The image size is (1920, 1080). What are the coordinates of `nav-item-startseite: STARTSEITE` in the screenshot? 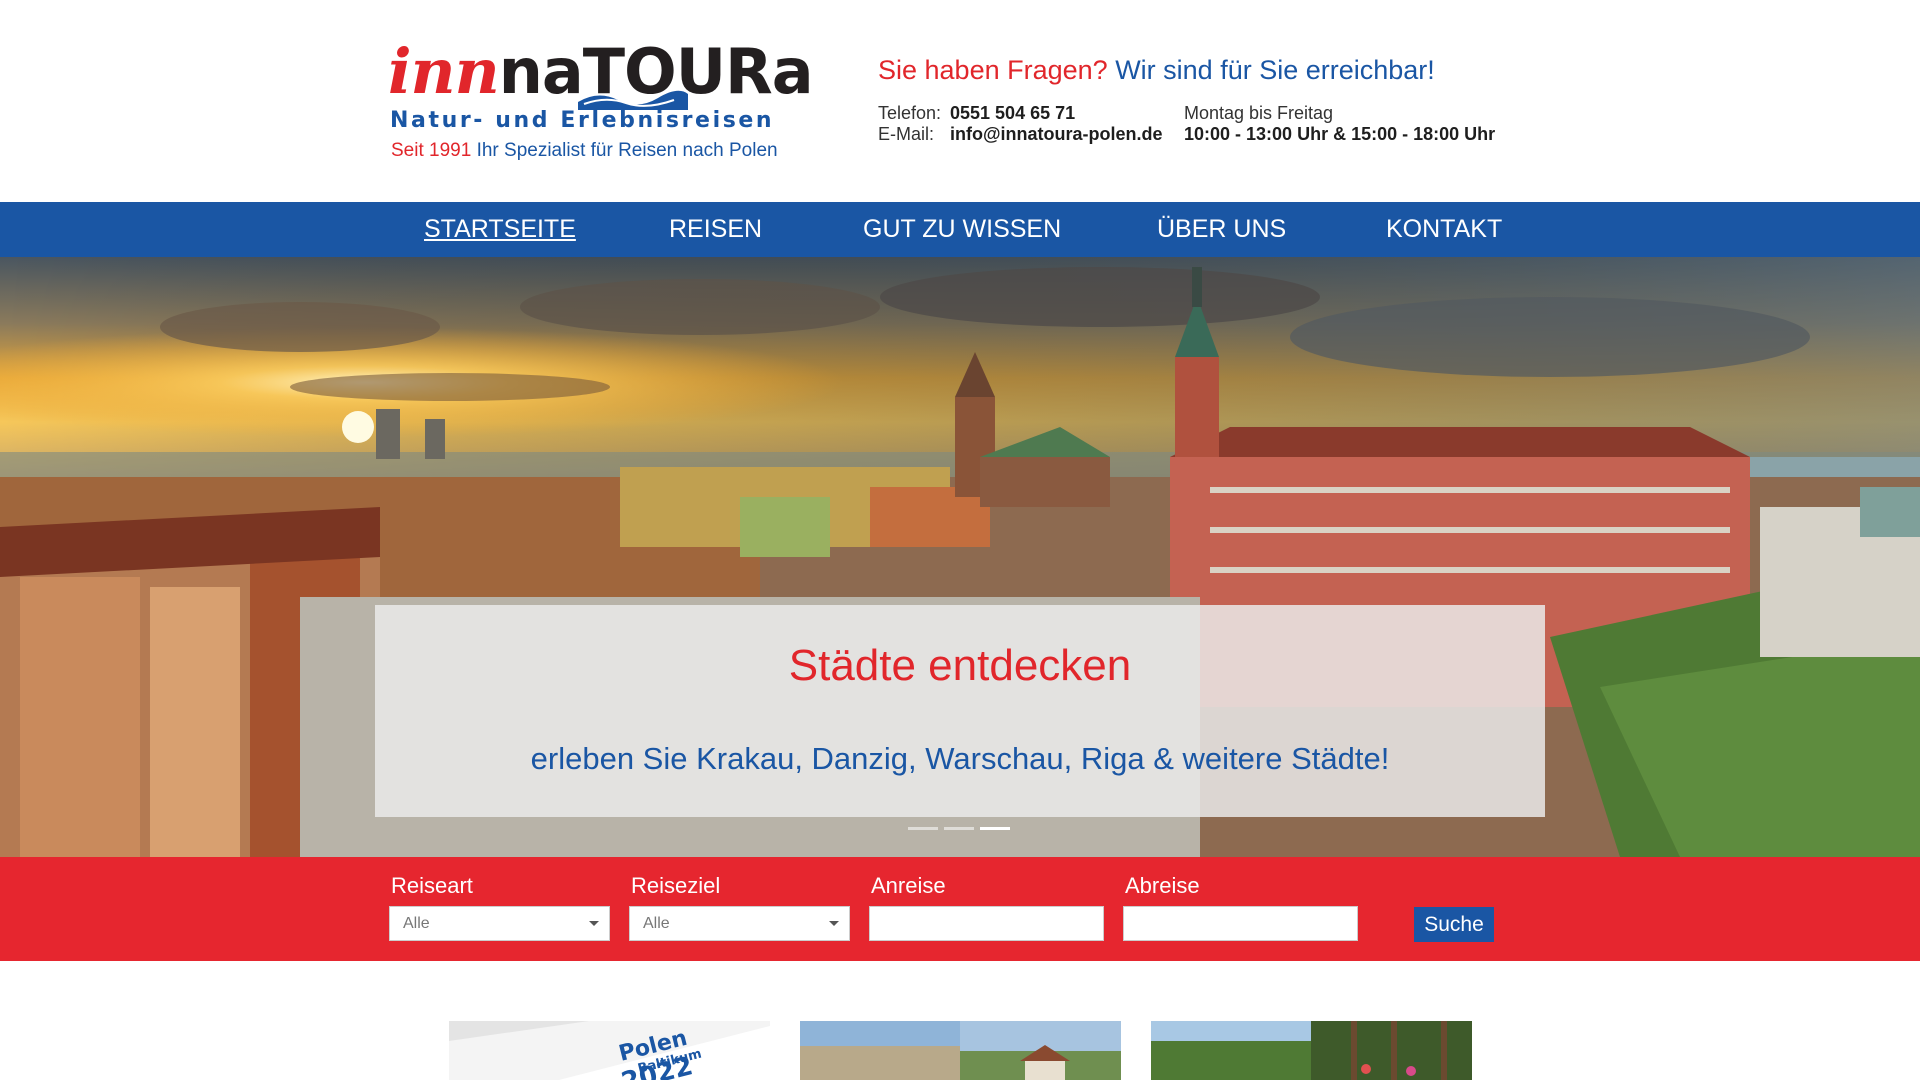 It's located at (500, 229).